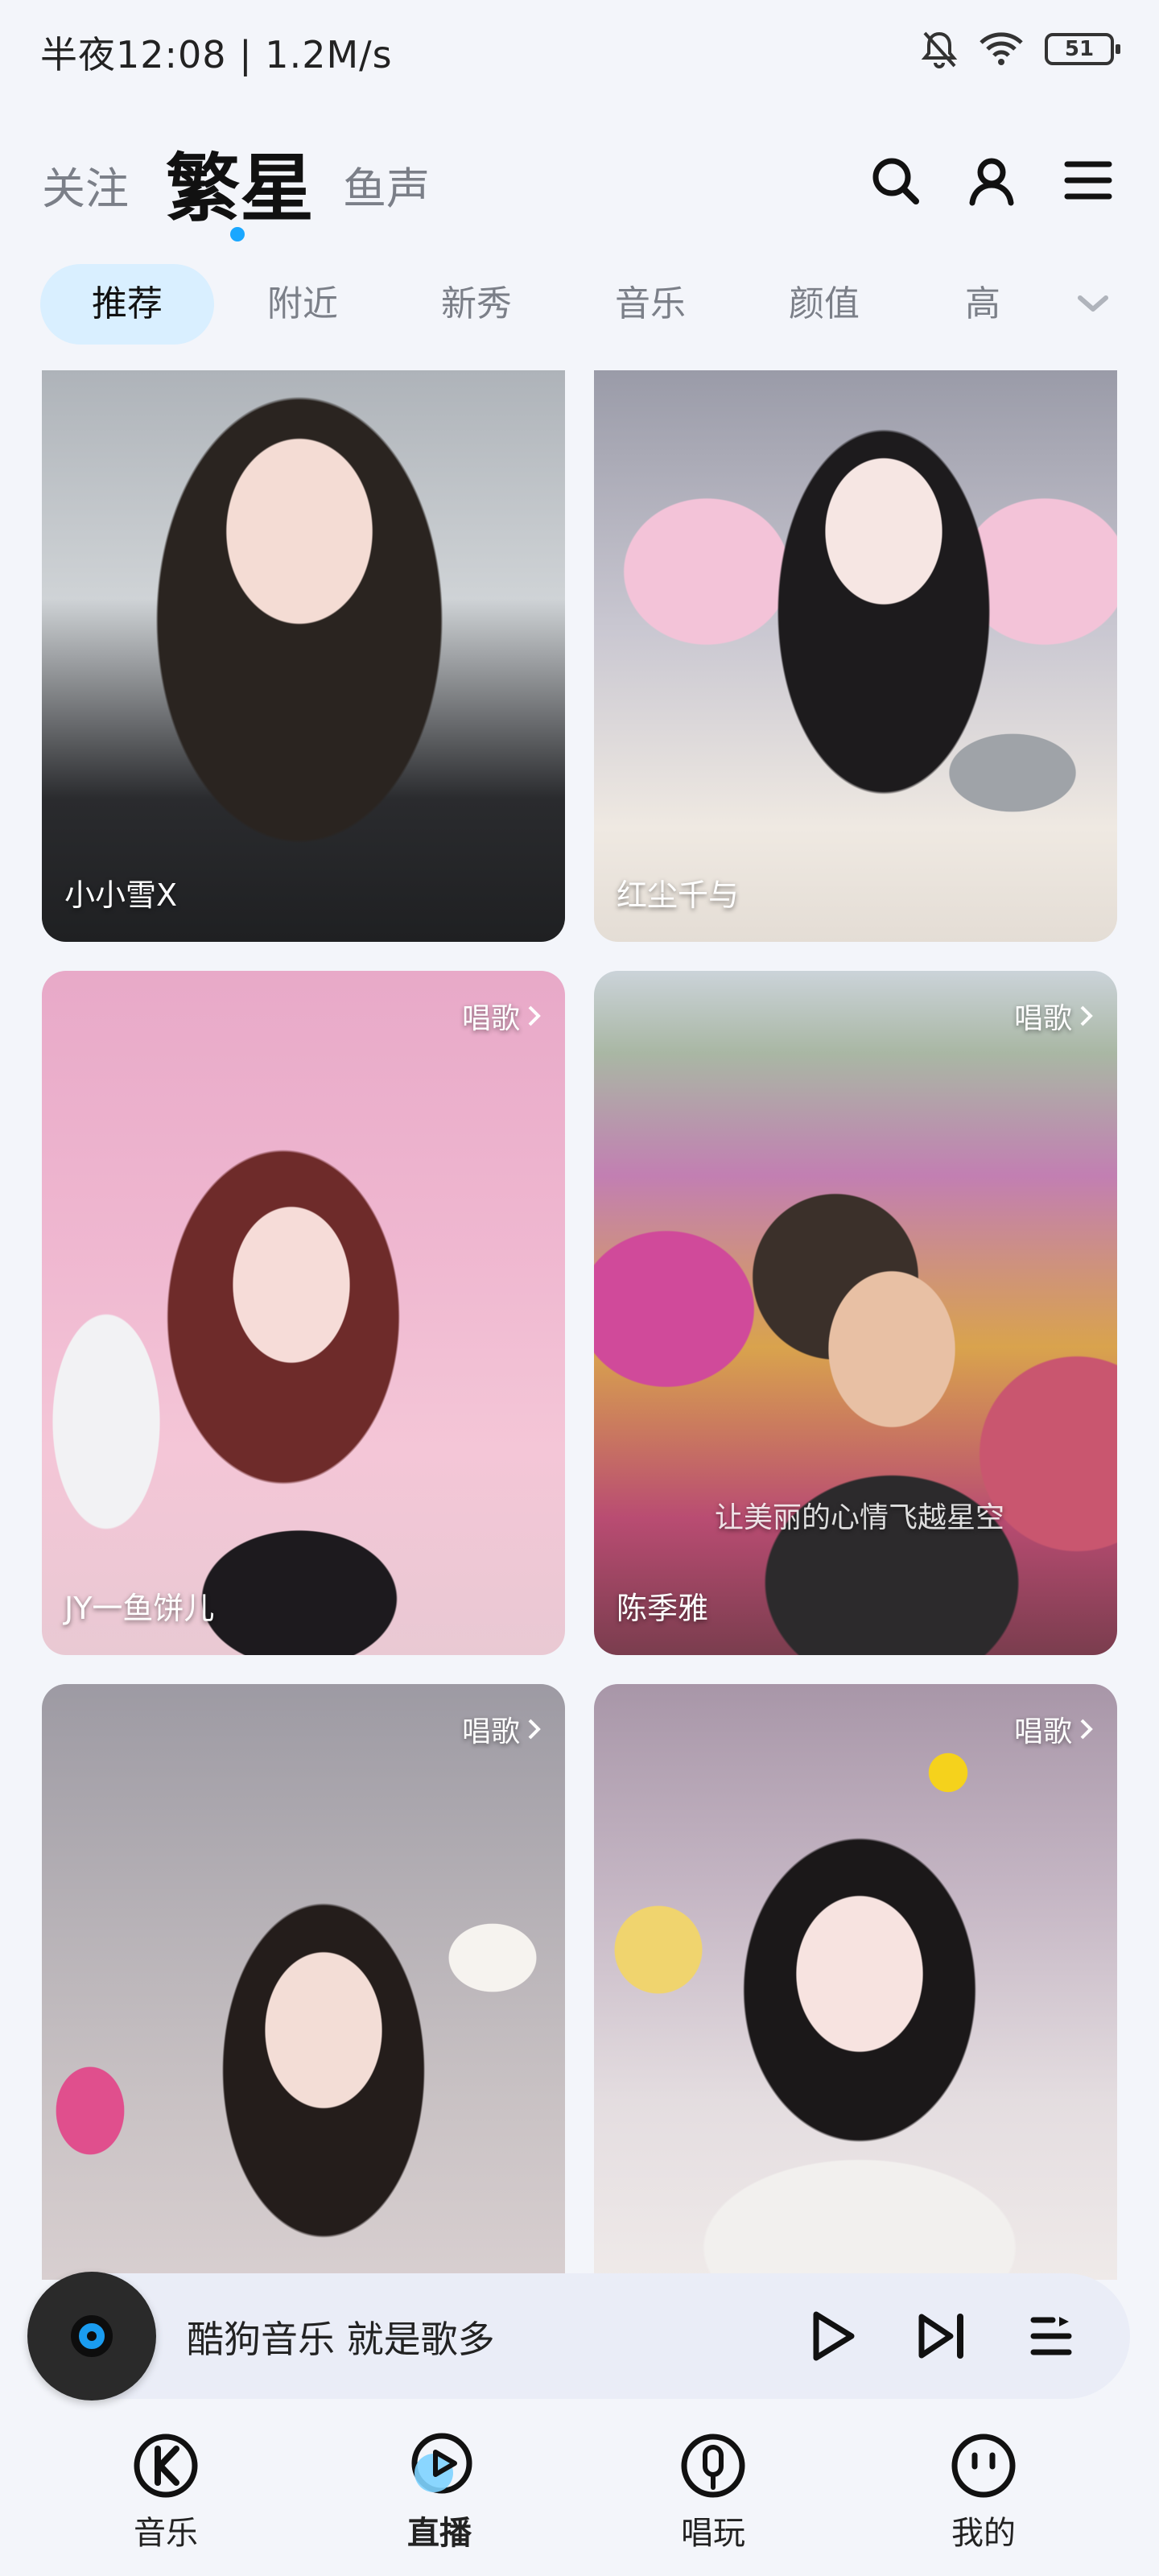 The width and height of the screenshot is (1159, 2576). I want to click on category-nearby: 附近, so click(302, 304).